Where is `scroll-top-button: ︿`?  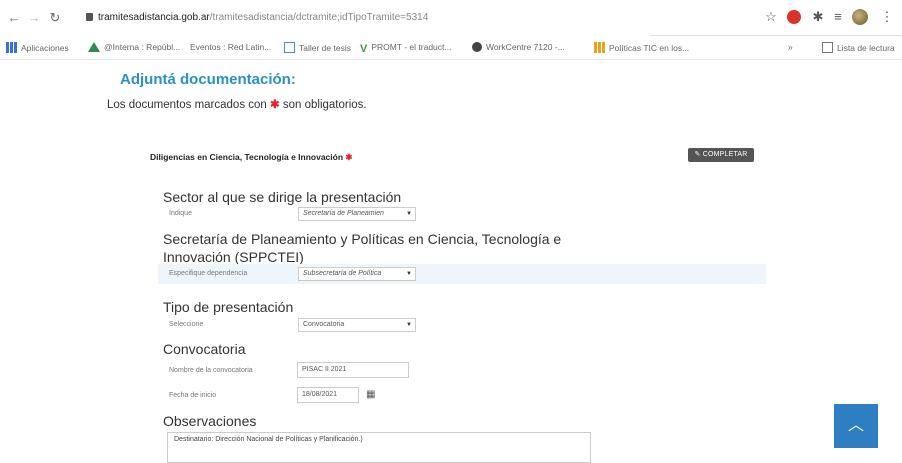 scroll-top-button: ︿ is located at coordinates (856, 426).